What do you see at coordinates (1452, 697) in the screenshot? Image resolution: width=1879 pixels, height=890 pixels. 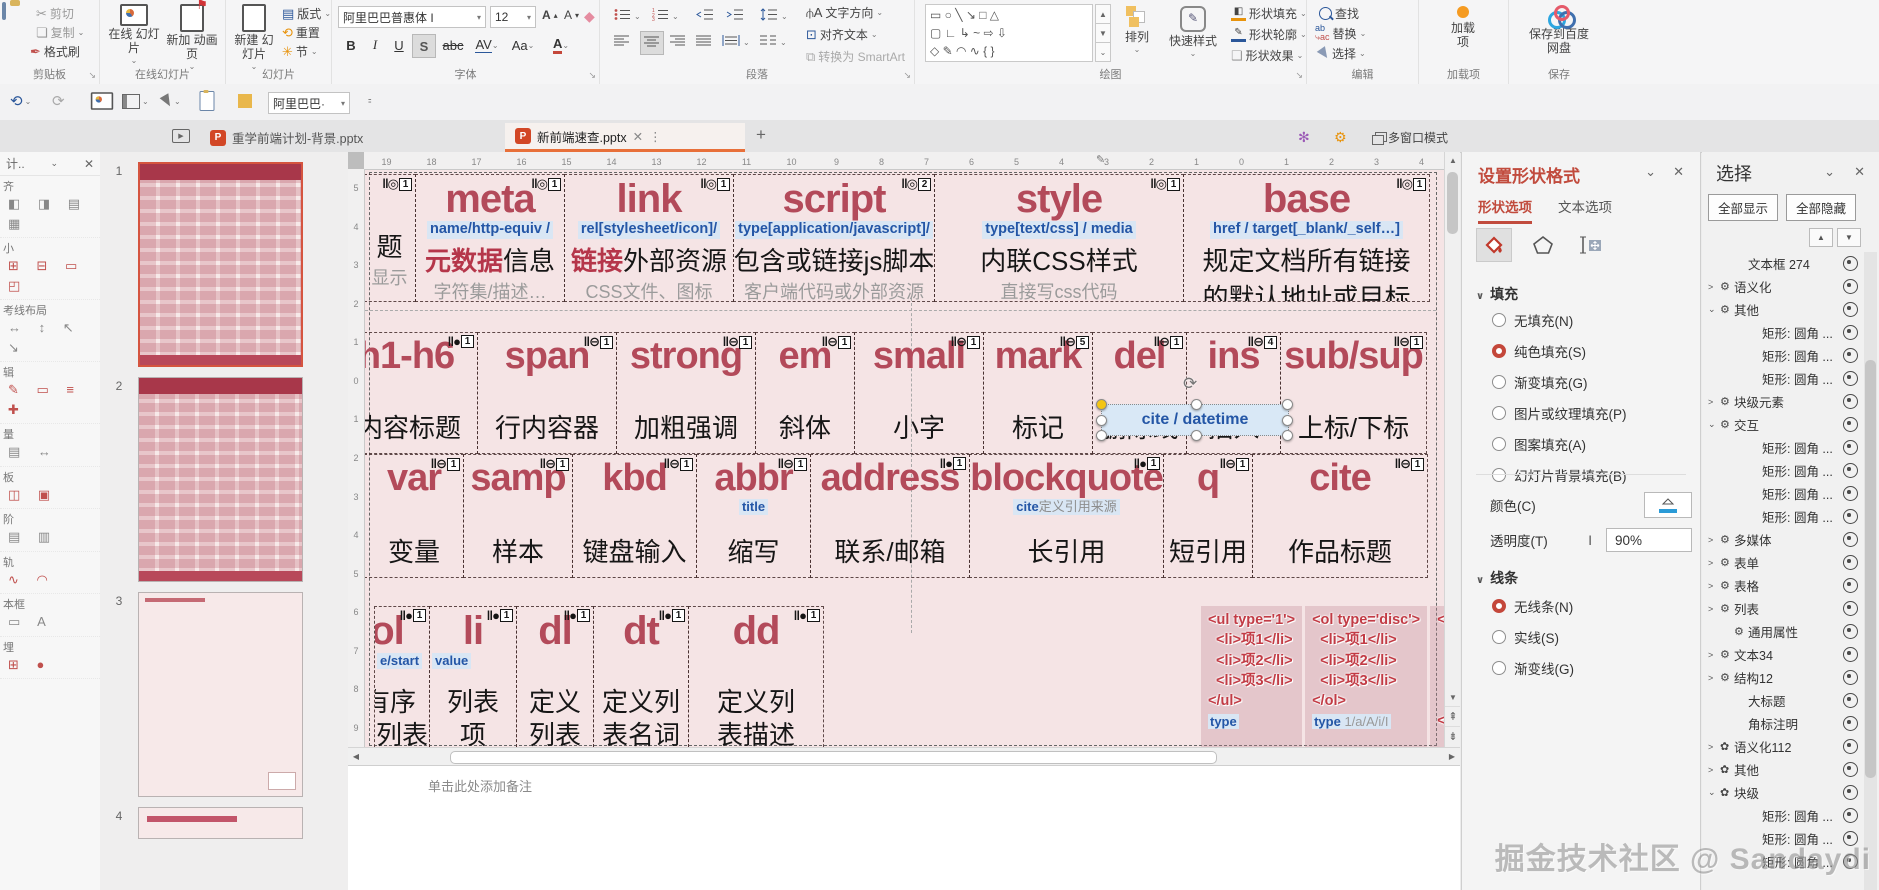 I see `scroll-down-arrow: ▼` at bounding box center [1452, 697].